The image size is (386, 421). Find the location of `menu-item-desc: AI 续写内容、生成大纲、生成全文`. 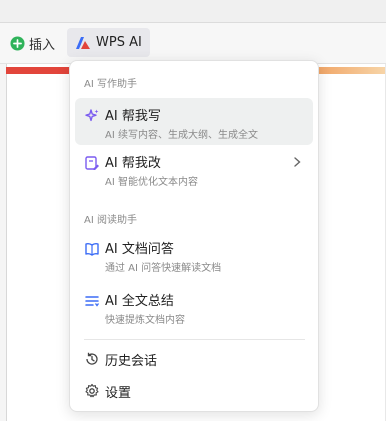

menu-item-desc: AI 续写内容、生成大纲、生成全文 is located at coordinates (181, 135).